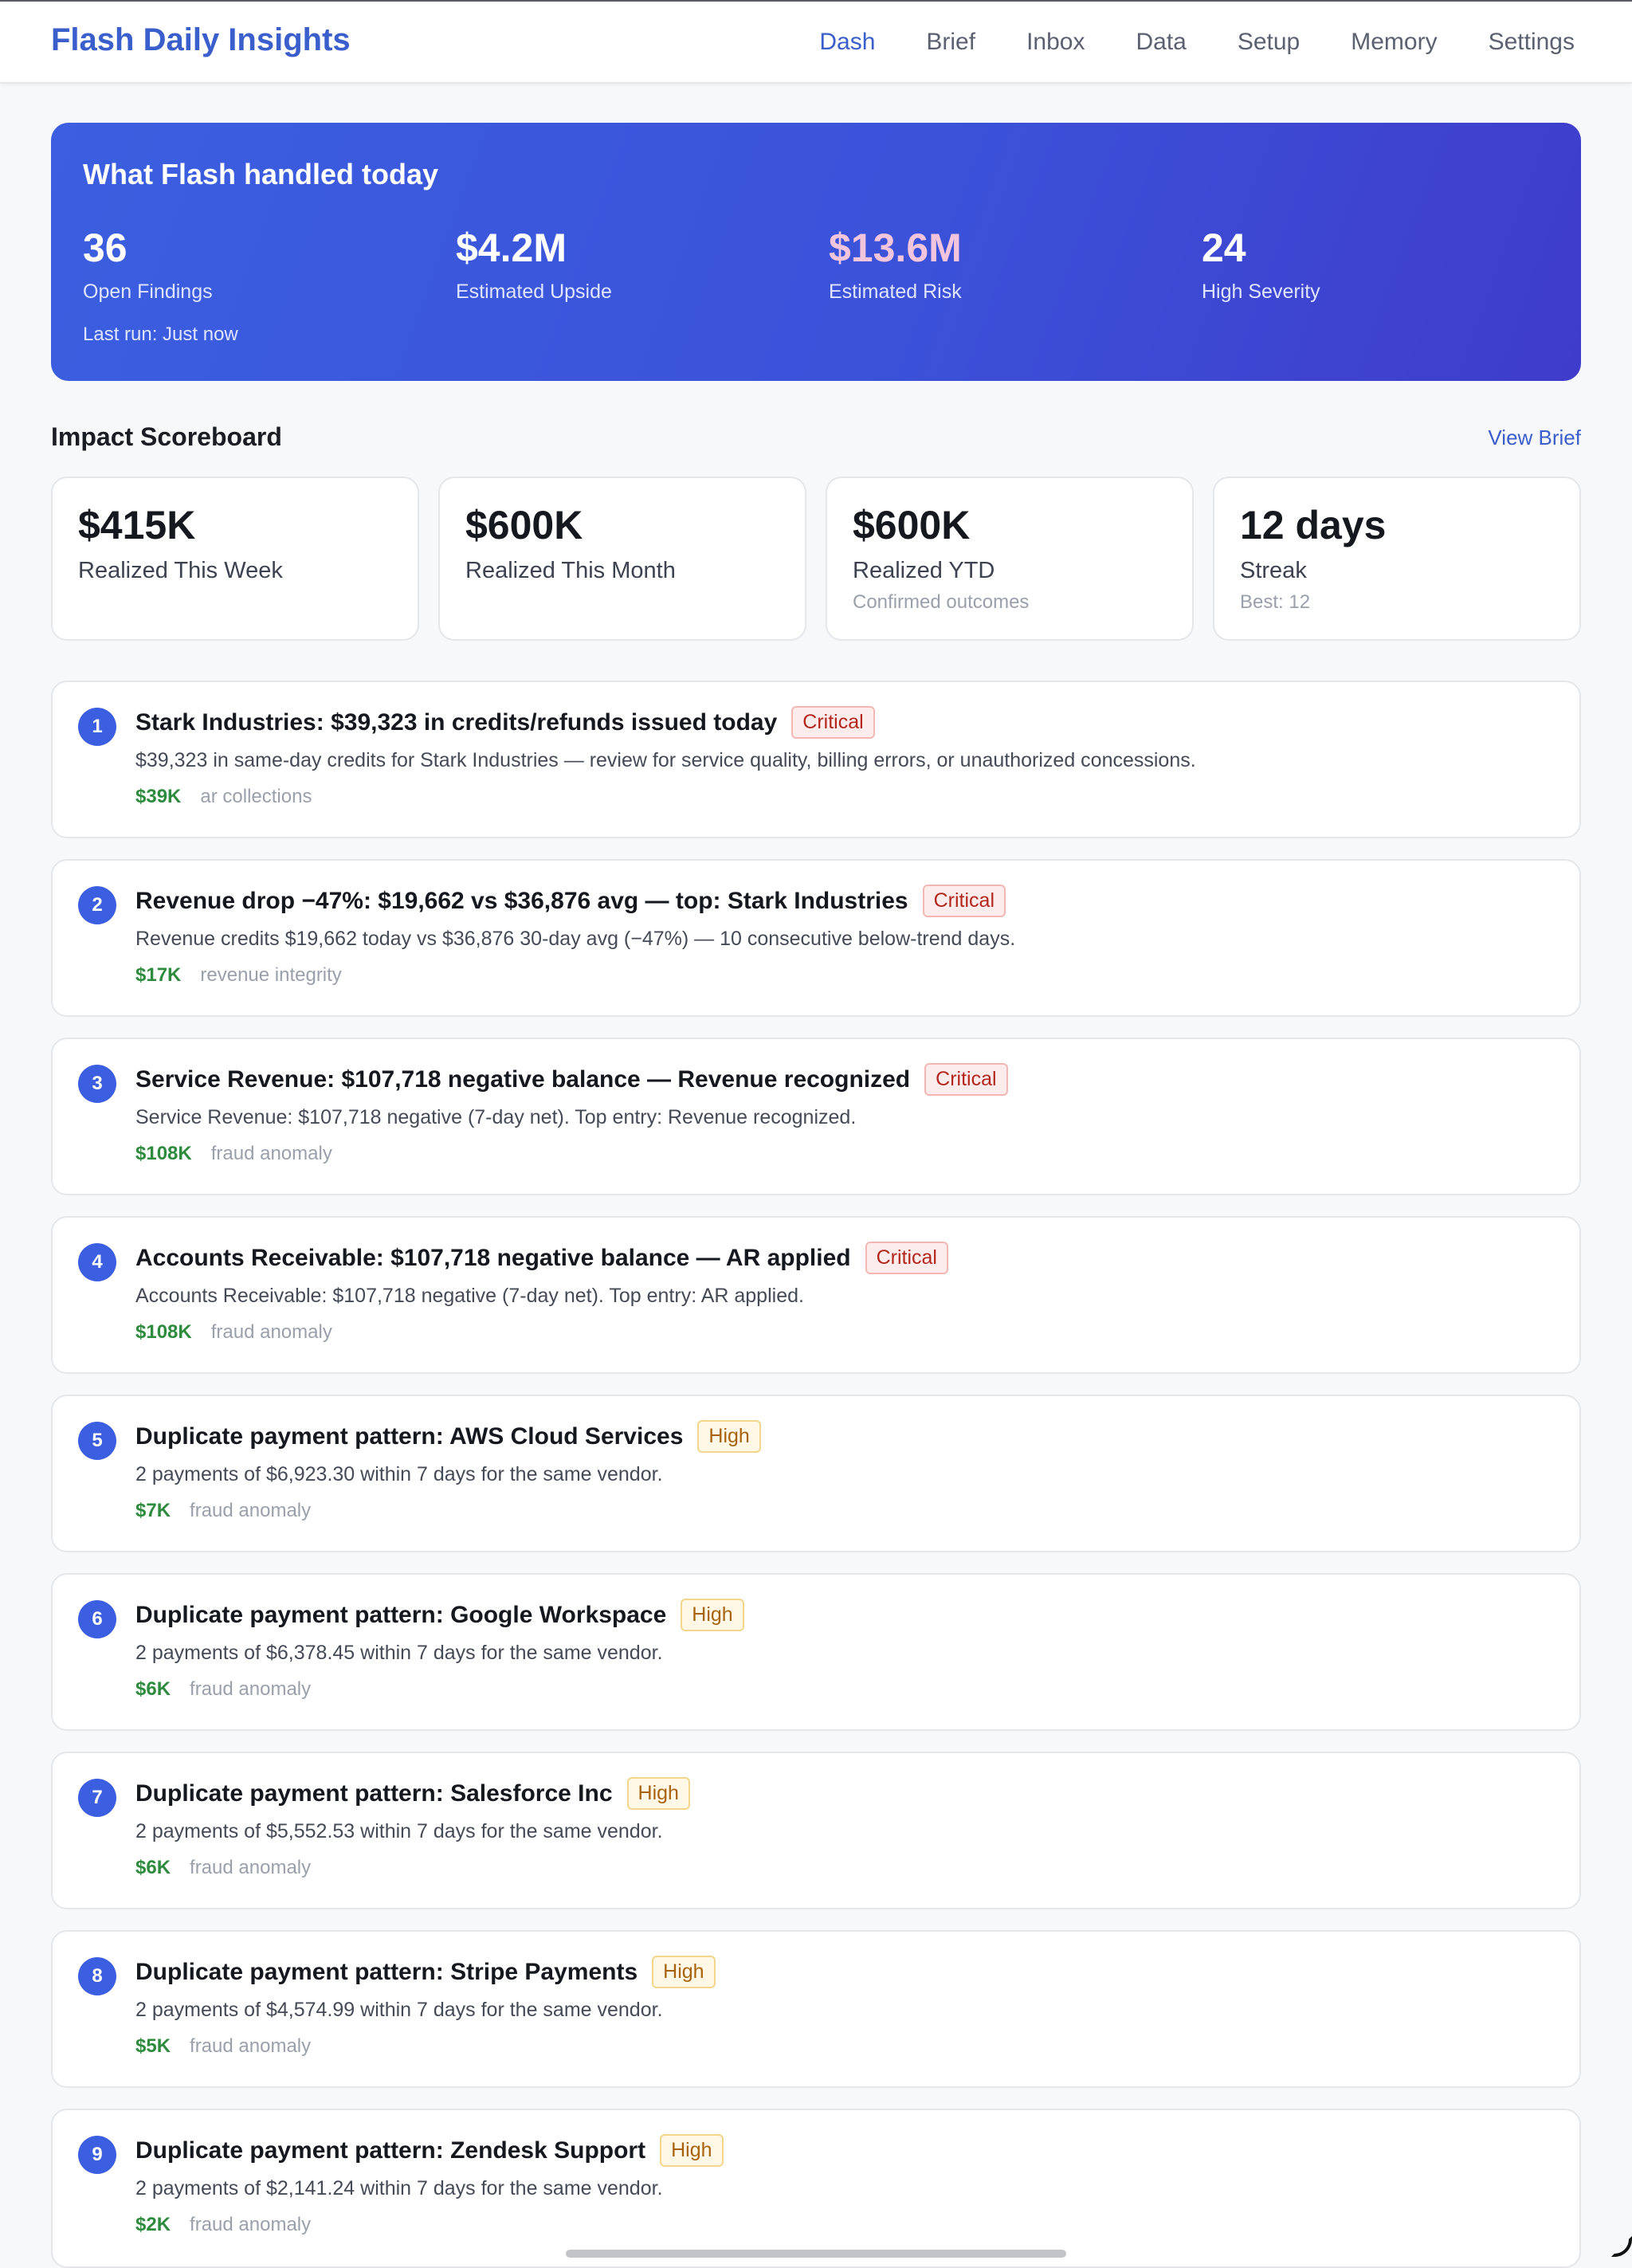 This screenshot has width=1632, height=2268. Describe the element at coordinates (847, 42) in the screenshot. I see `nav-item-dash: Dash` at that location.